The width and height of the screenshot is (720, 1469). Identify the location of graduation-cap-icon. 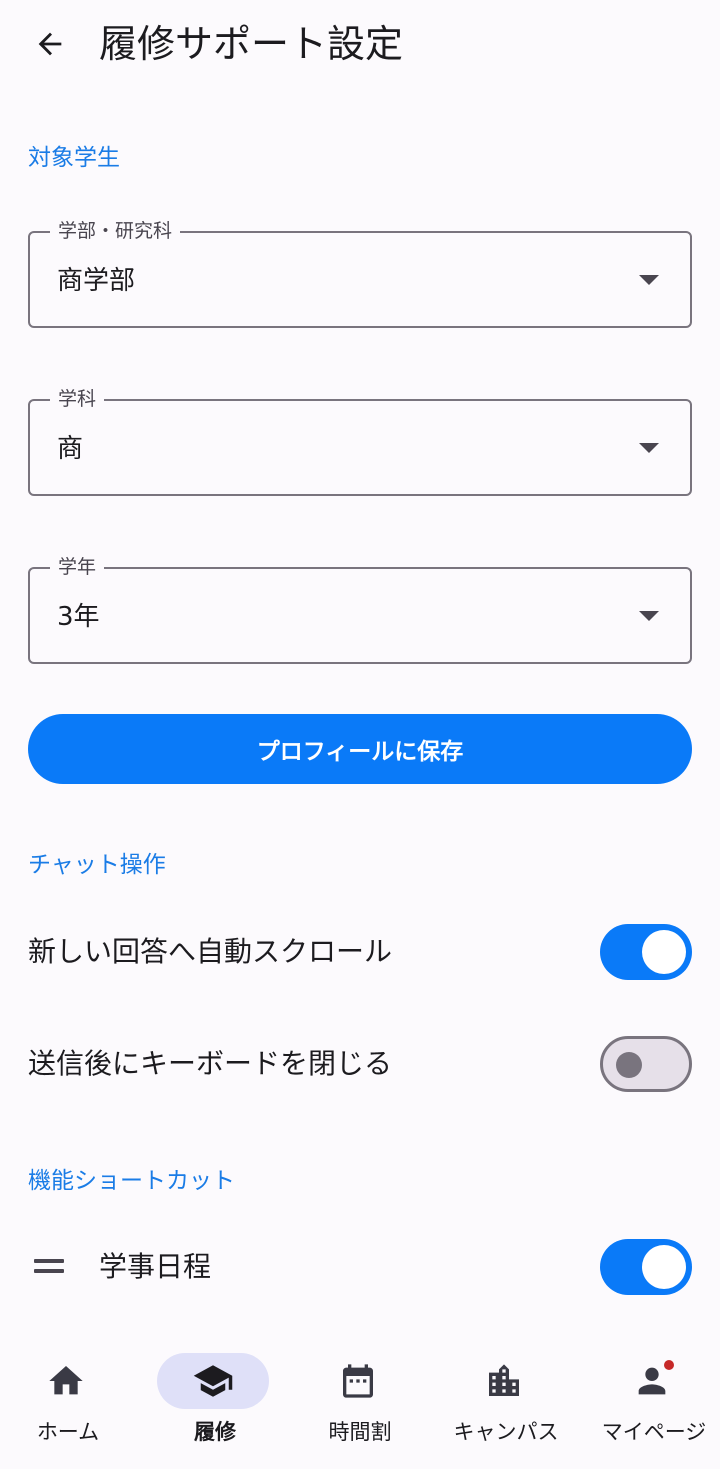
(213, 1381).